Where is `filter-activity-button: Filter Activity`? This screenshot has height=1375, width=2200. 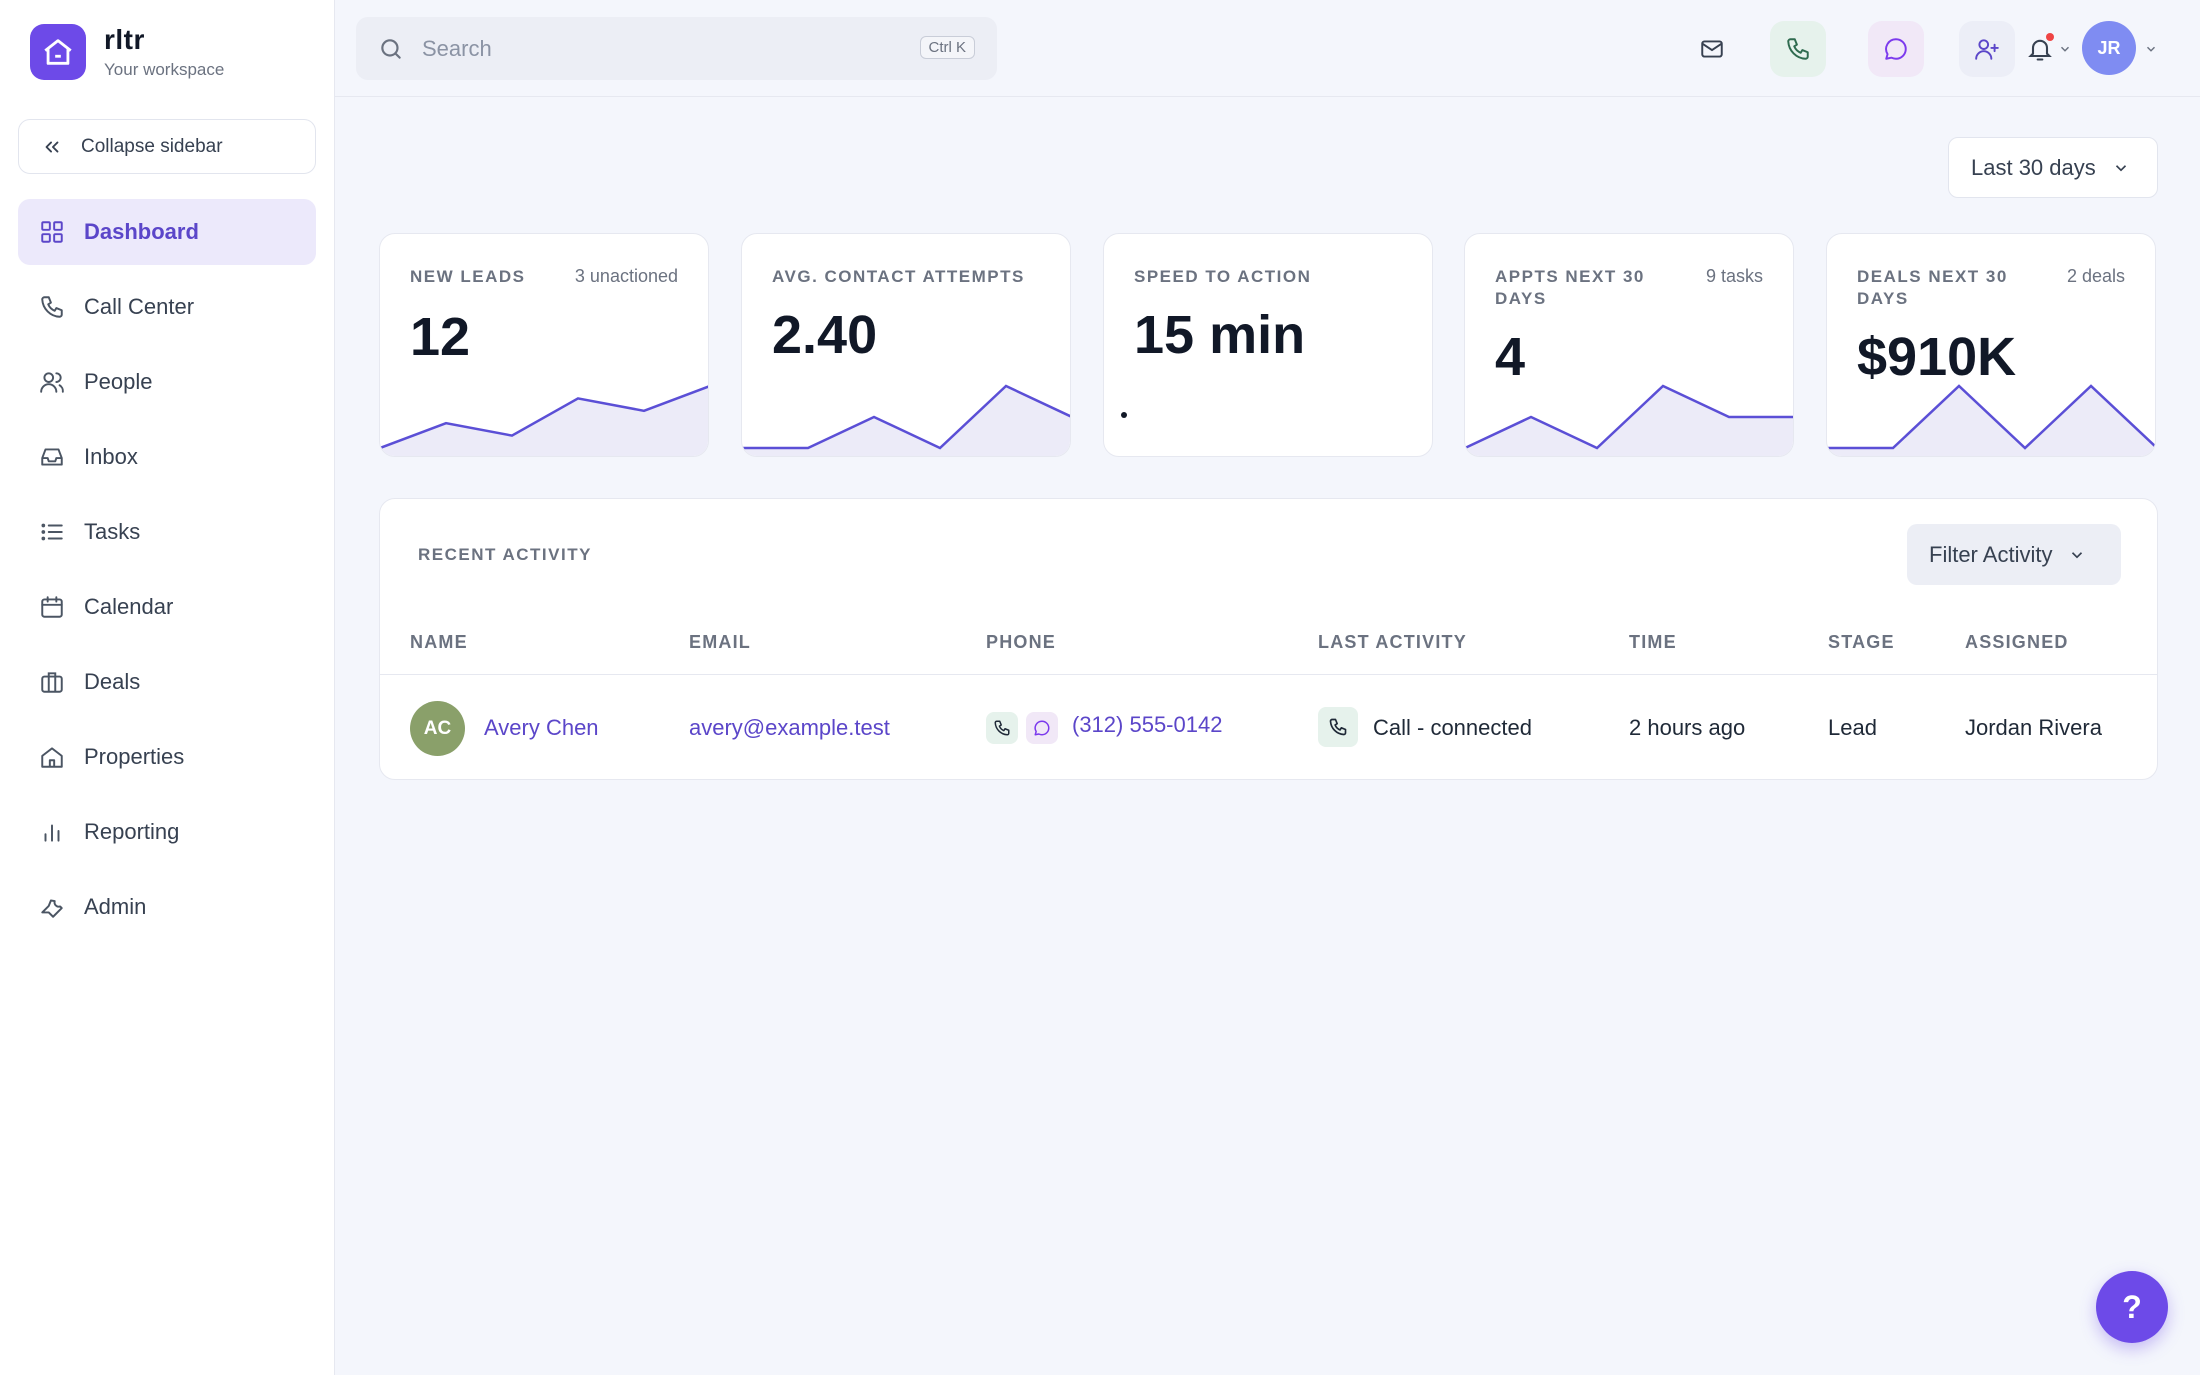
filter-activity-button: Filter Activity is located at coordinates (2014, 554).